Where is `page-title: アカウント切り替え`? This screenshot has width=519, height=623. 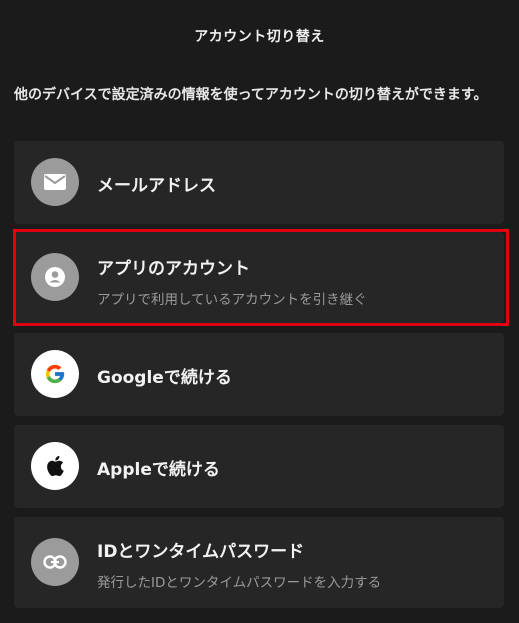 page-title: アカウント切り替え is located at coordinates (259, 37).